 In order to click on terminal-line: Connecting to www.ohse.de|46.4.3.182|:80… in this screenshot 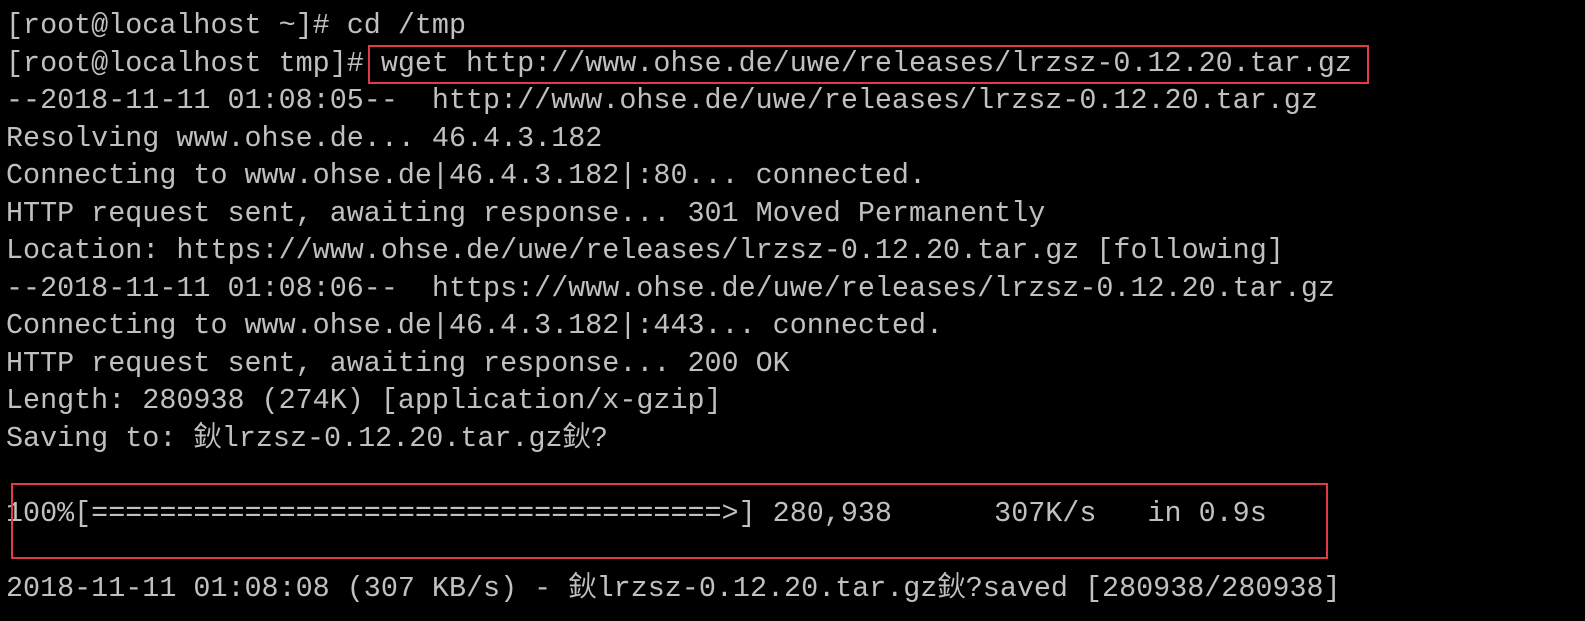, I will do `click(466, 175)`.